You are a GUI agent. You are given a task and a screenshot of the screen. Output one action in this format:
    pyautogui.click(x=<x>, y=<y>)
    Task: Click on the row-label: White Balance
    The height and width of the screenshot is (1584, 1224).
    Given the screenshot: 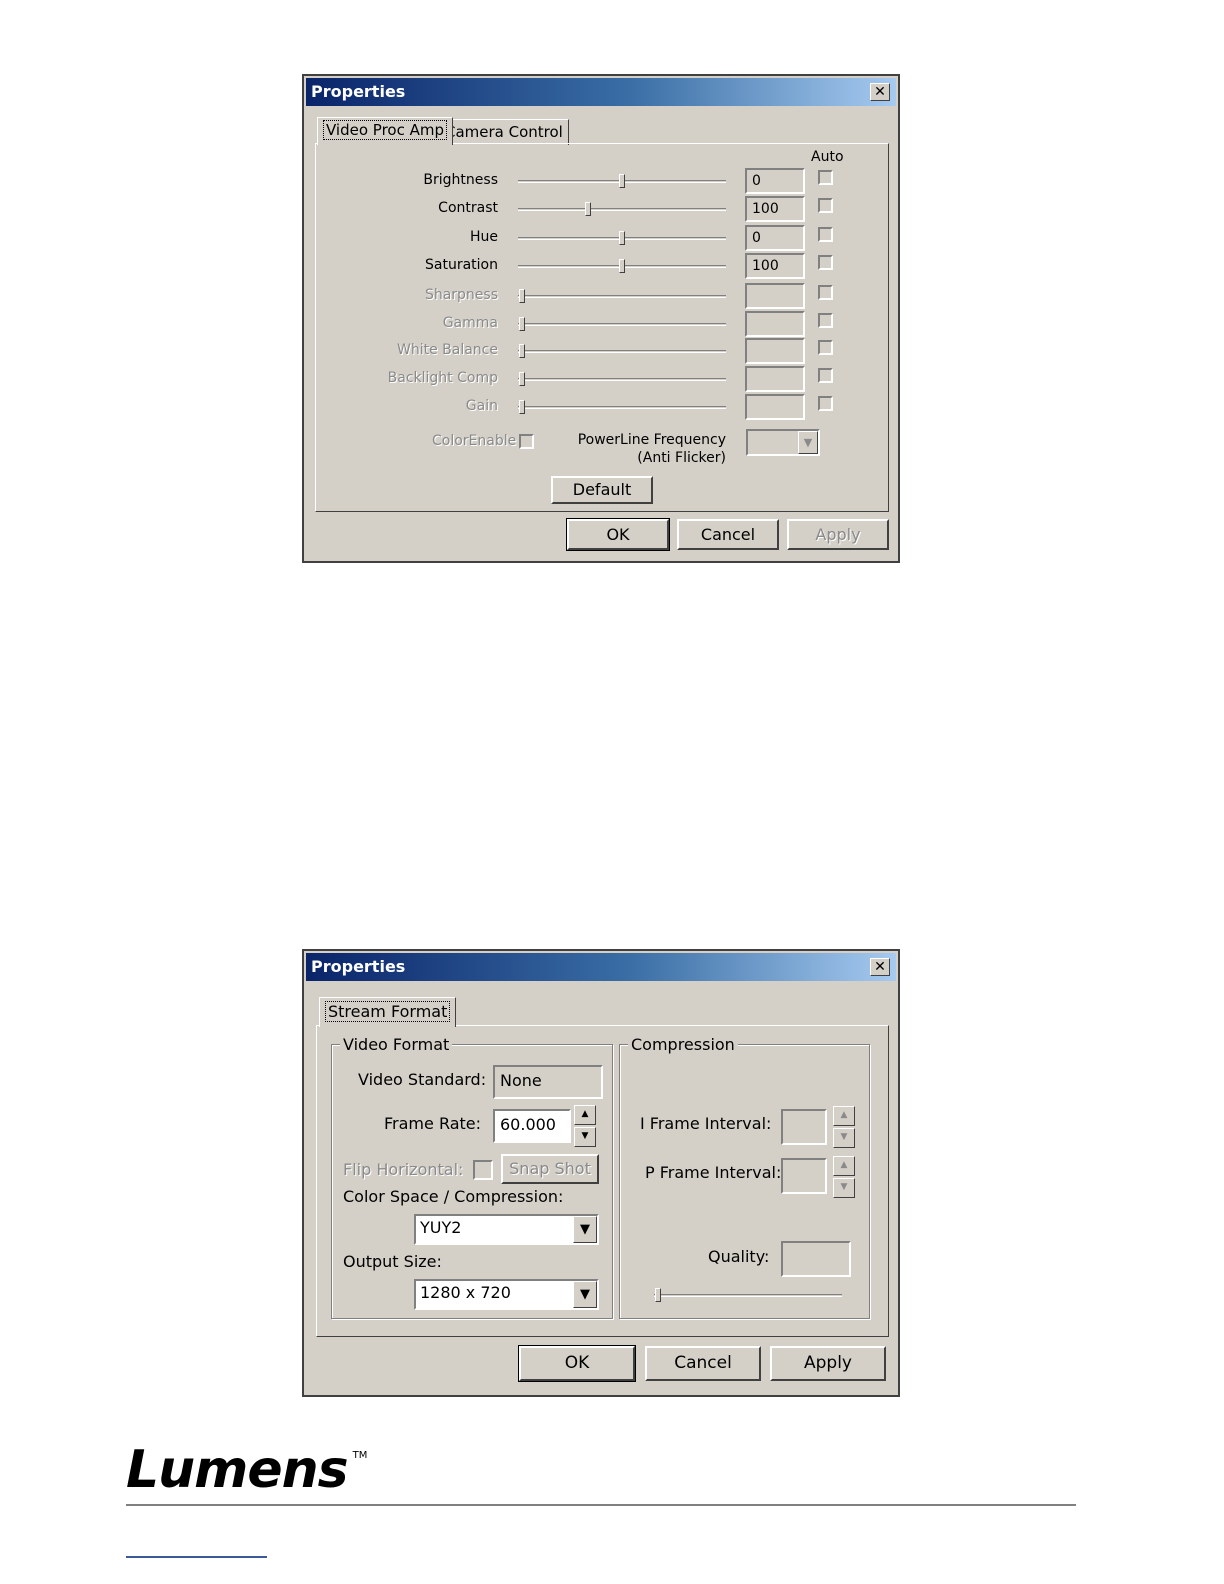 What is the action you would take?
    pyautogui.click(x=447, y=350)
    